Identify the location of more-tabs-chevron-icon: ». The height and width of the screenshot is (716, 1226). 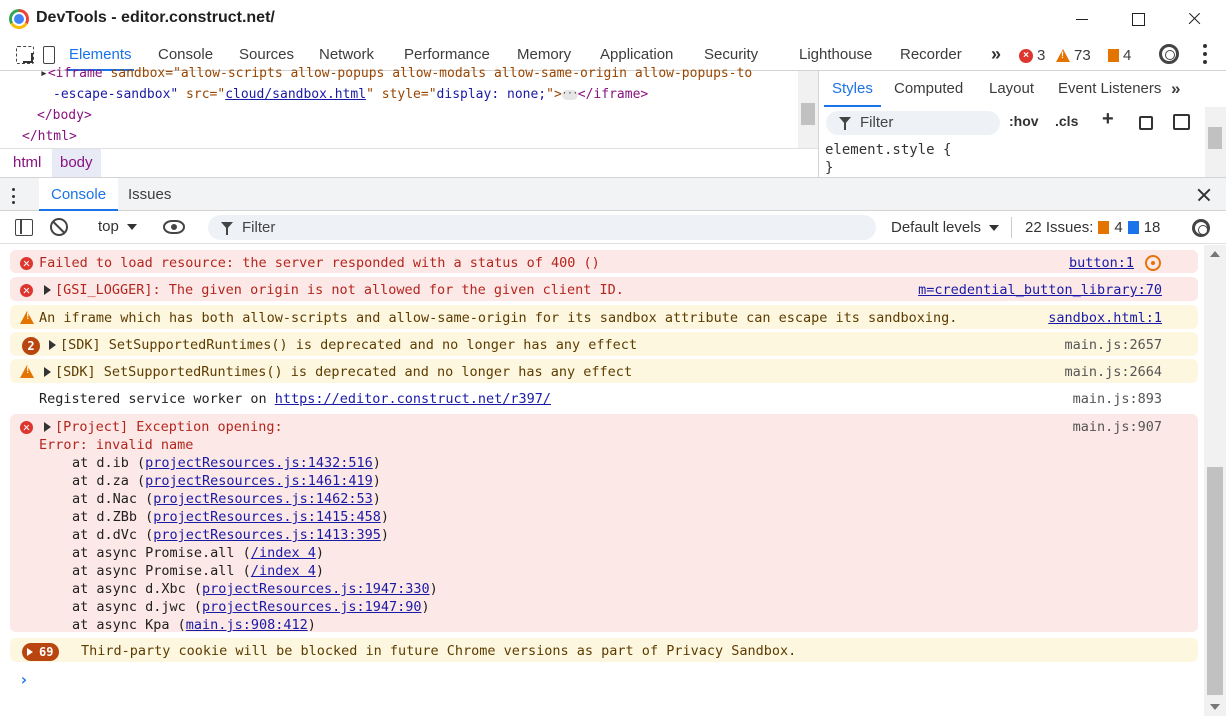
(996, 54).